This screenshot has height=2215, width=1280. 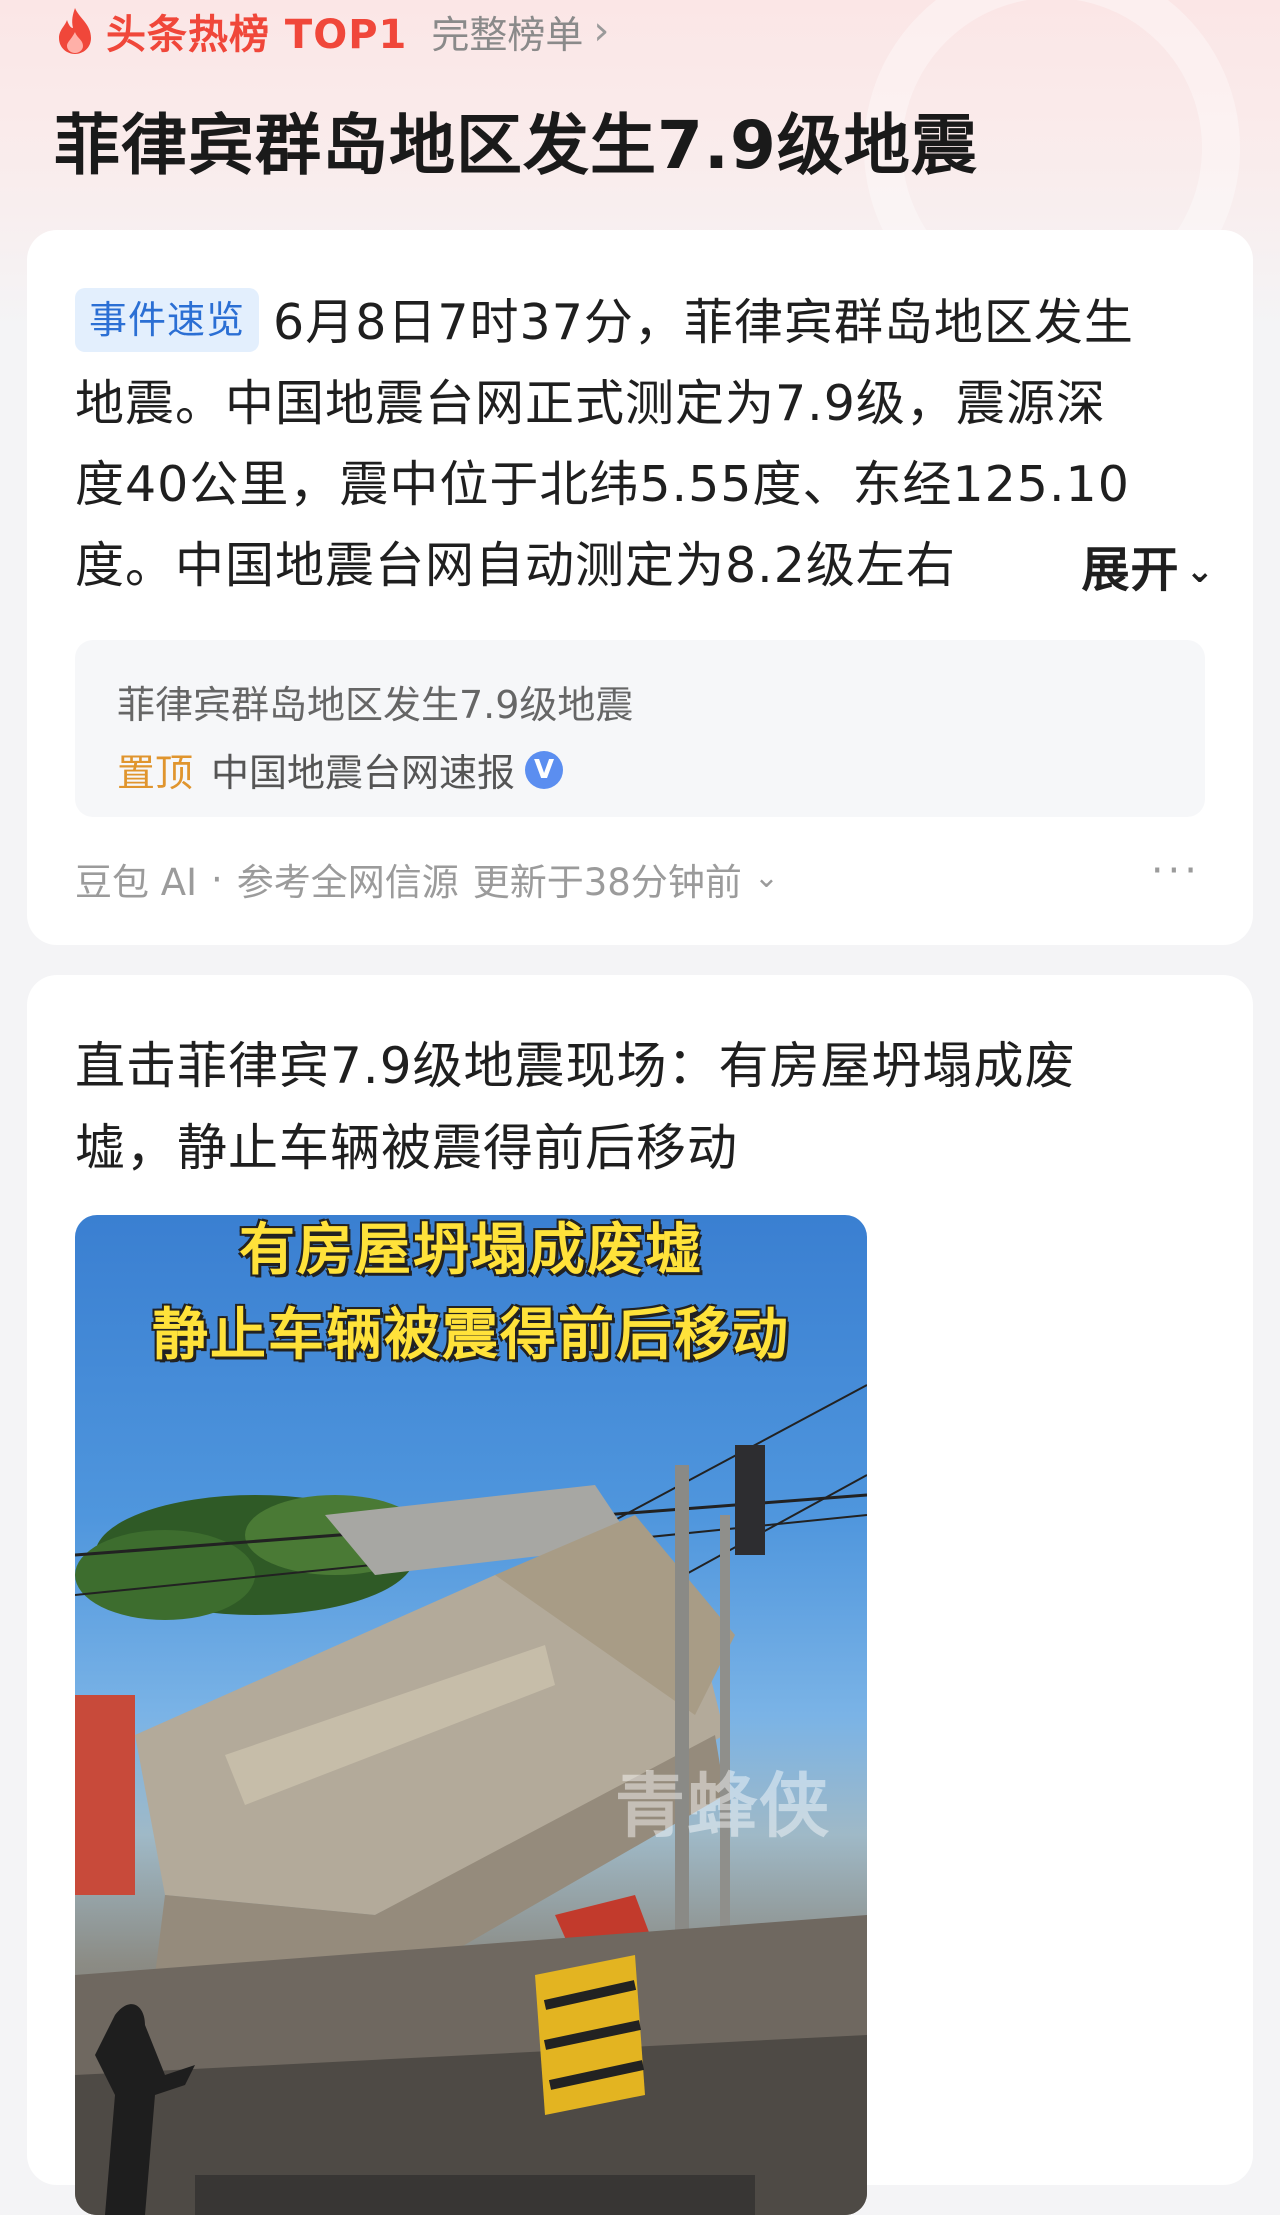 I want to click on event-tag: 事件速览, so click(x=167, y=320).